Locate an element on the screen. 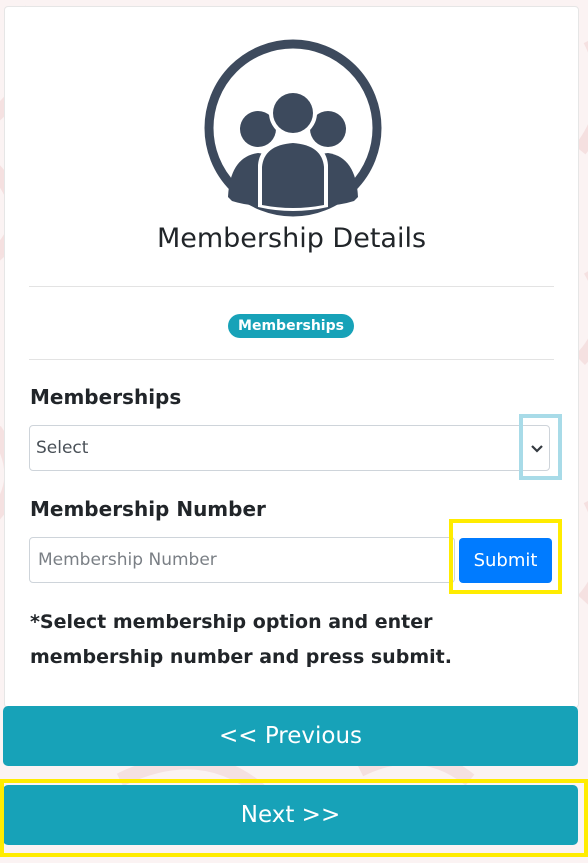 Image resolution: width=588 pixels, height=863 pixels. memberships-select: Select is located at coordinates (289, 448).